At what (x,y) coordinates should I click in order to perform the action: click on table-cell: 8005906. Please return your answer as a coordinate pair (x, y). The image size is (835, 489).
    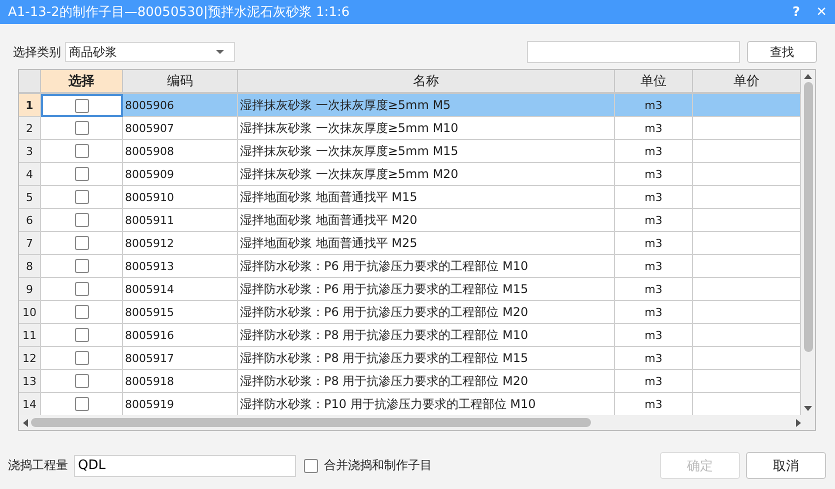
    Looking at the image, I should click on (180, 105).